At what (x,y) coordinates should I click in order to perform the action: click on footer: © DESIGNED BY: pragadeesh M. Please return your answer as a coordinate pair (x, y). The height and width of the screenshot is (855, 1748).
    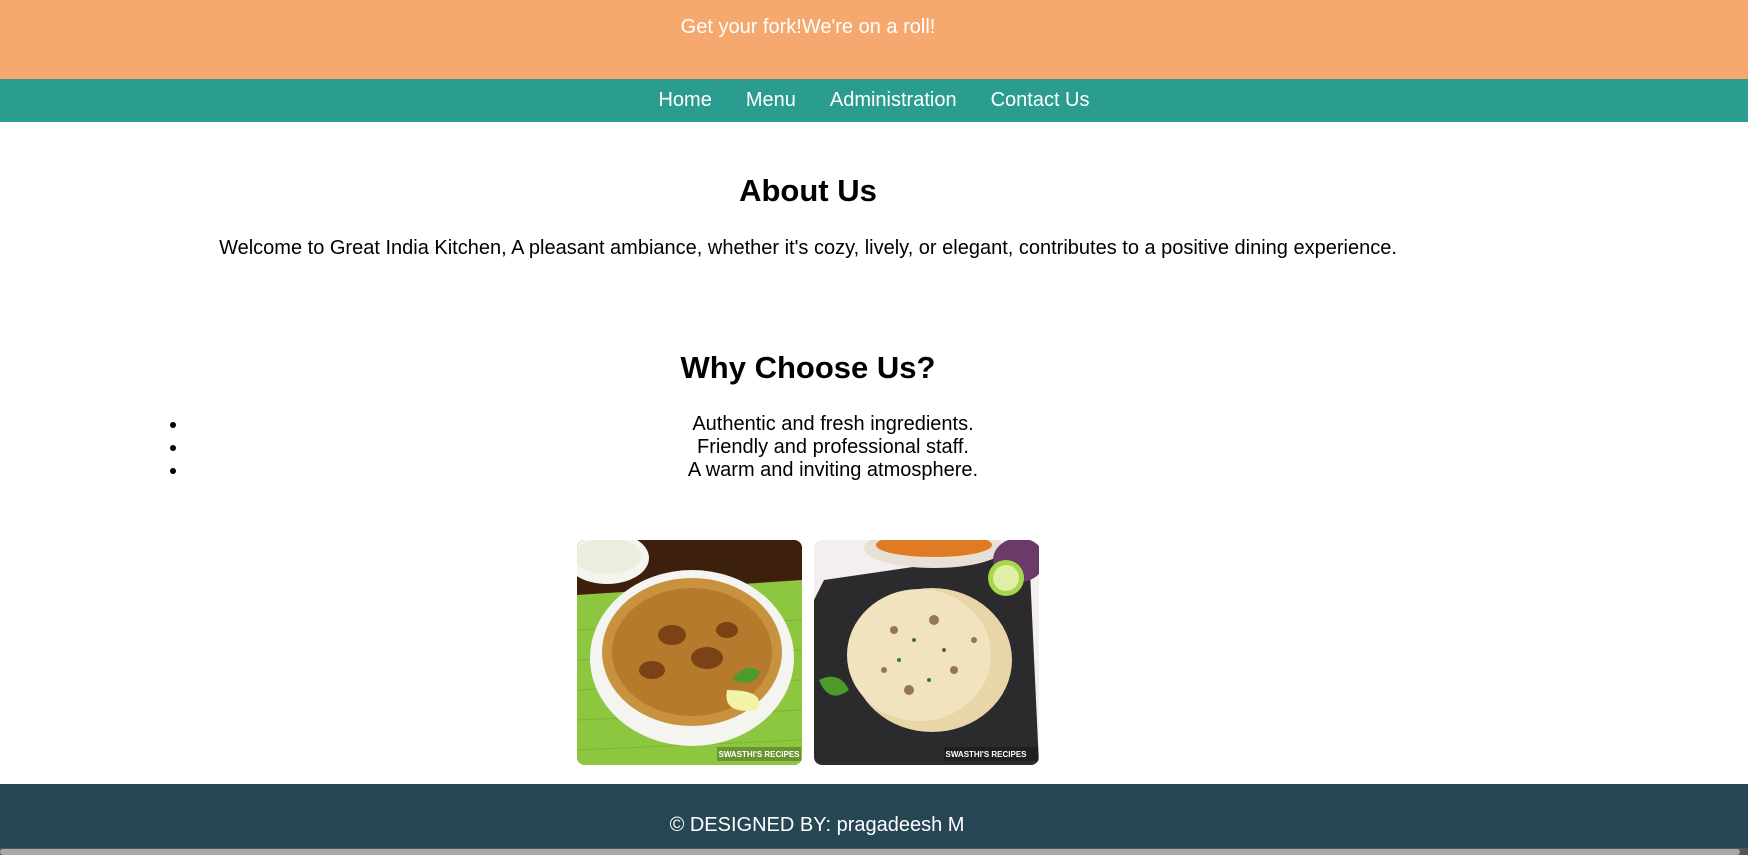
    Looking at the image, I should click on (874, 819).